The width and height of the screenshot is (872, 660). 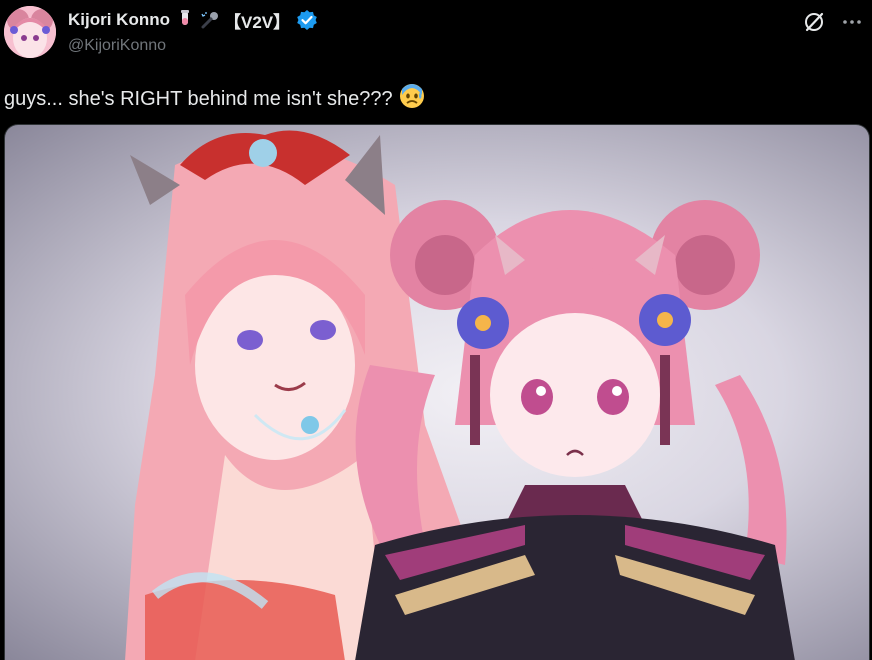 I want to click on grok-icon, so click(x=814, y=22).